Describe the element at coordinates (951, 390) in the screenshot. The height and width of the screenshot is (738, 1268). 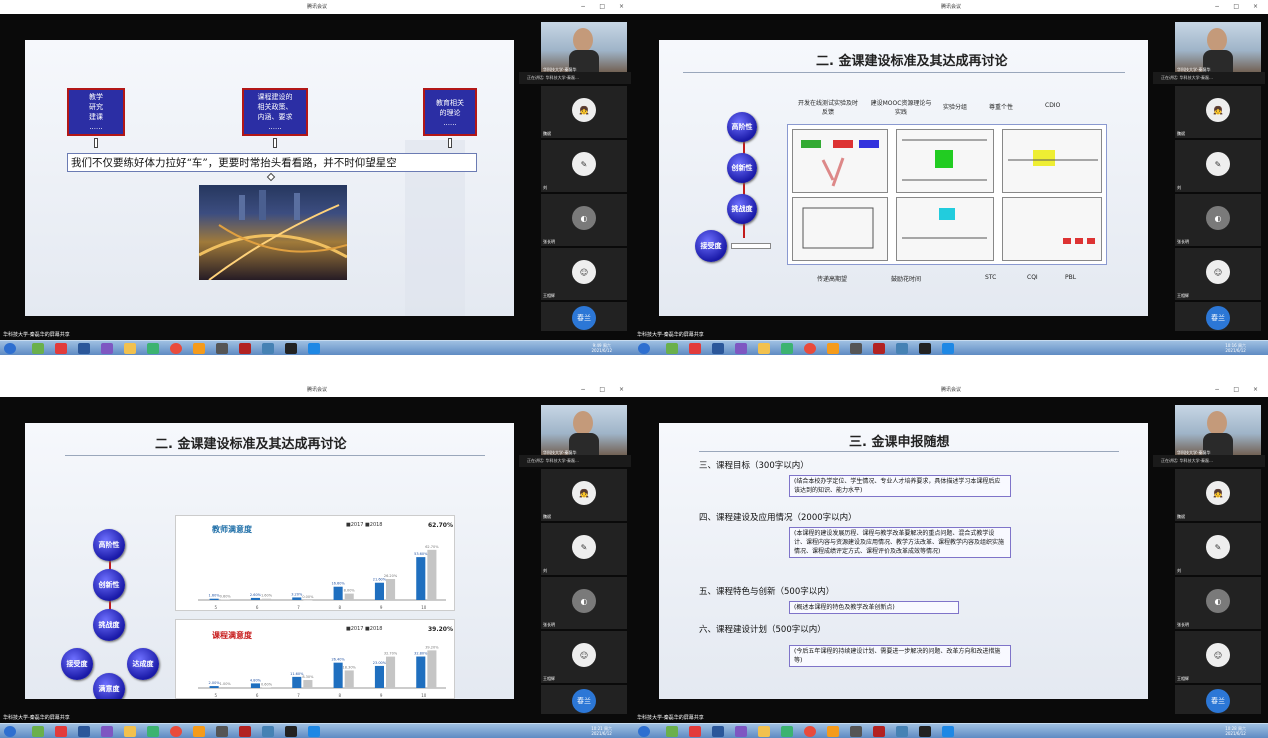
I see `title-bar: 腾讯会议 − □ ×` at that location.